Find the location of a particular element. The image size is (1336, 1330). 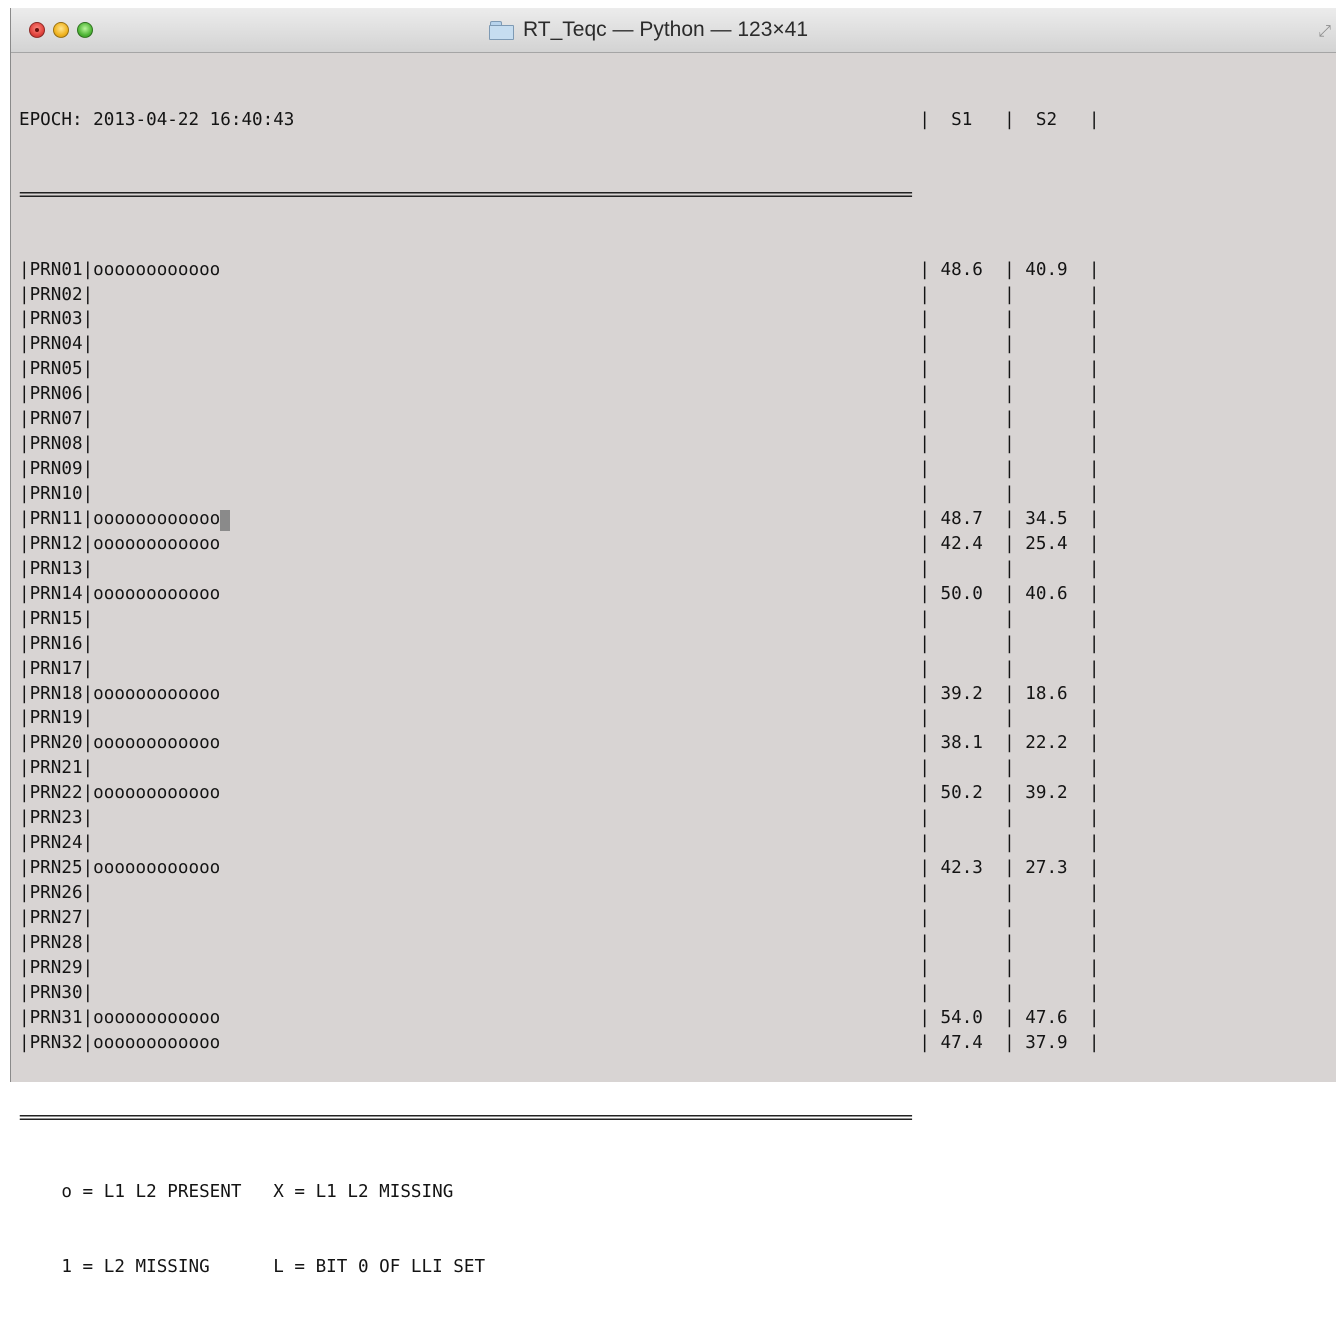

prn-row: |PRN18|oooooooooooo | 39.2 | 18.6 | is located at coordinates (669, 694).